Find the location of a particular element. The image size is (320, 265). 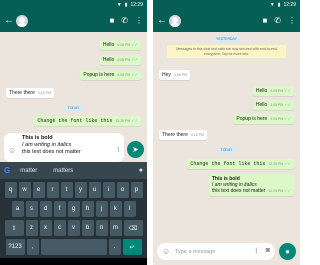

camera-icon: ◙ is located at coordinates (268, 250).